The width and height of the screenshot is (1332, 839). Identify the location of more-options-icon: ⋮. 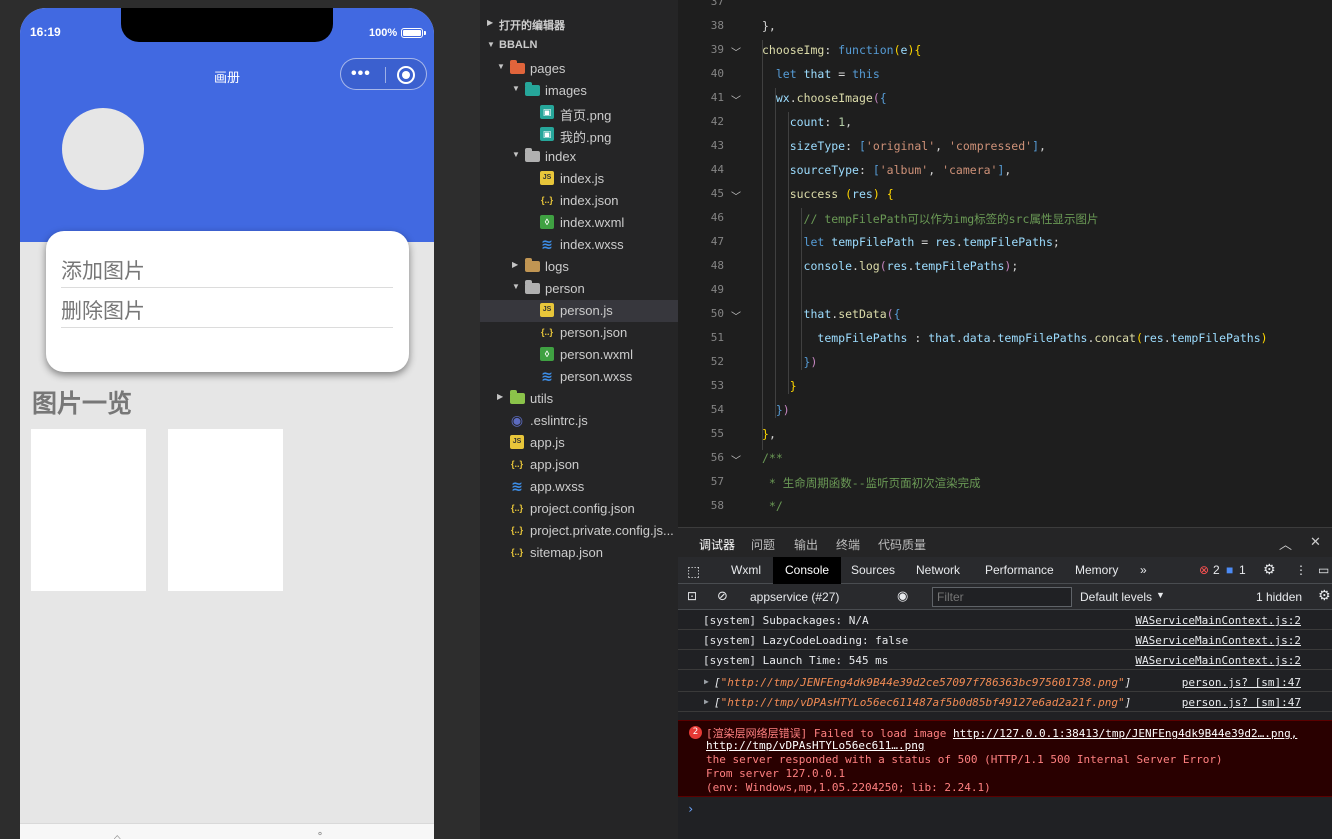
(1301, 570).